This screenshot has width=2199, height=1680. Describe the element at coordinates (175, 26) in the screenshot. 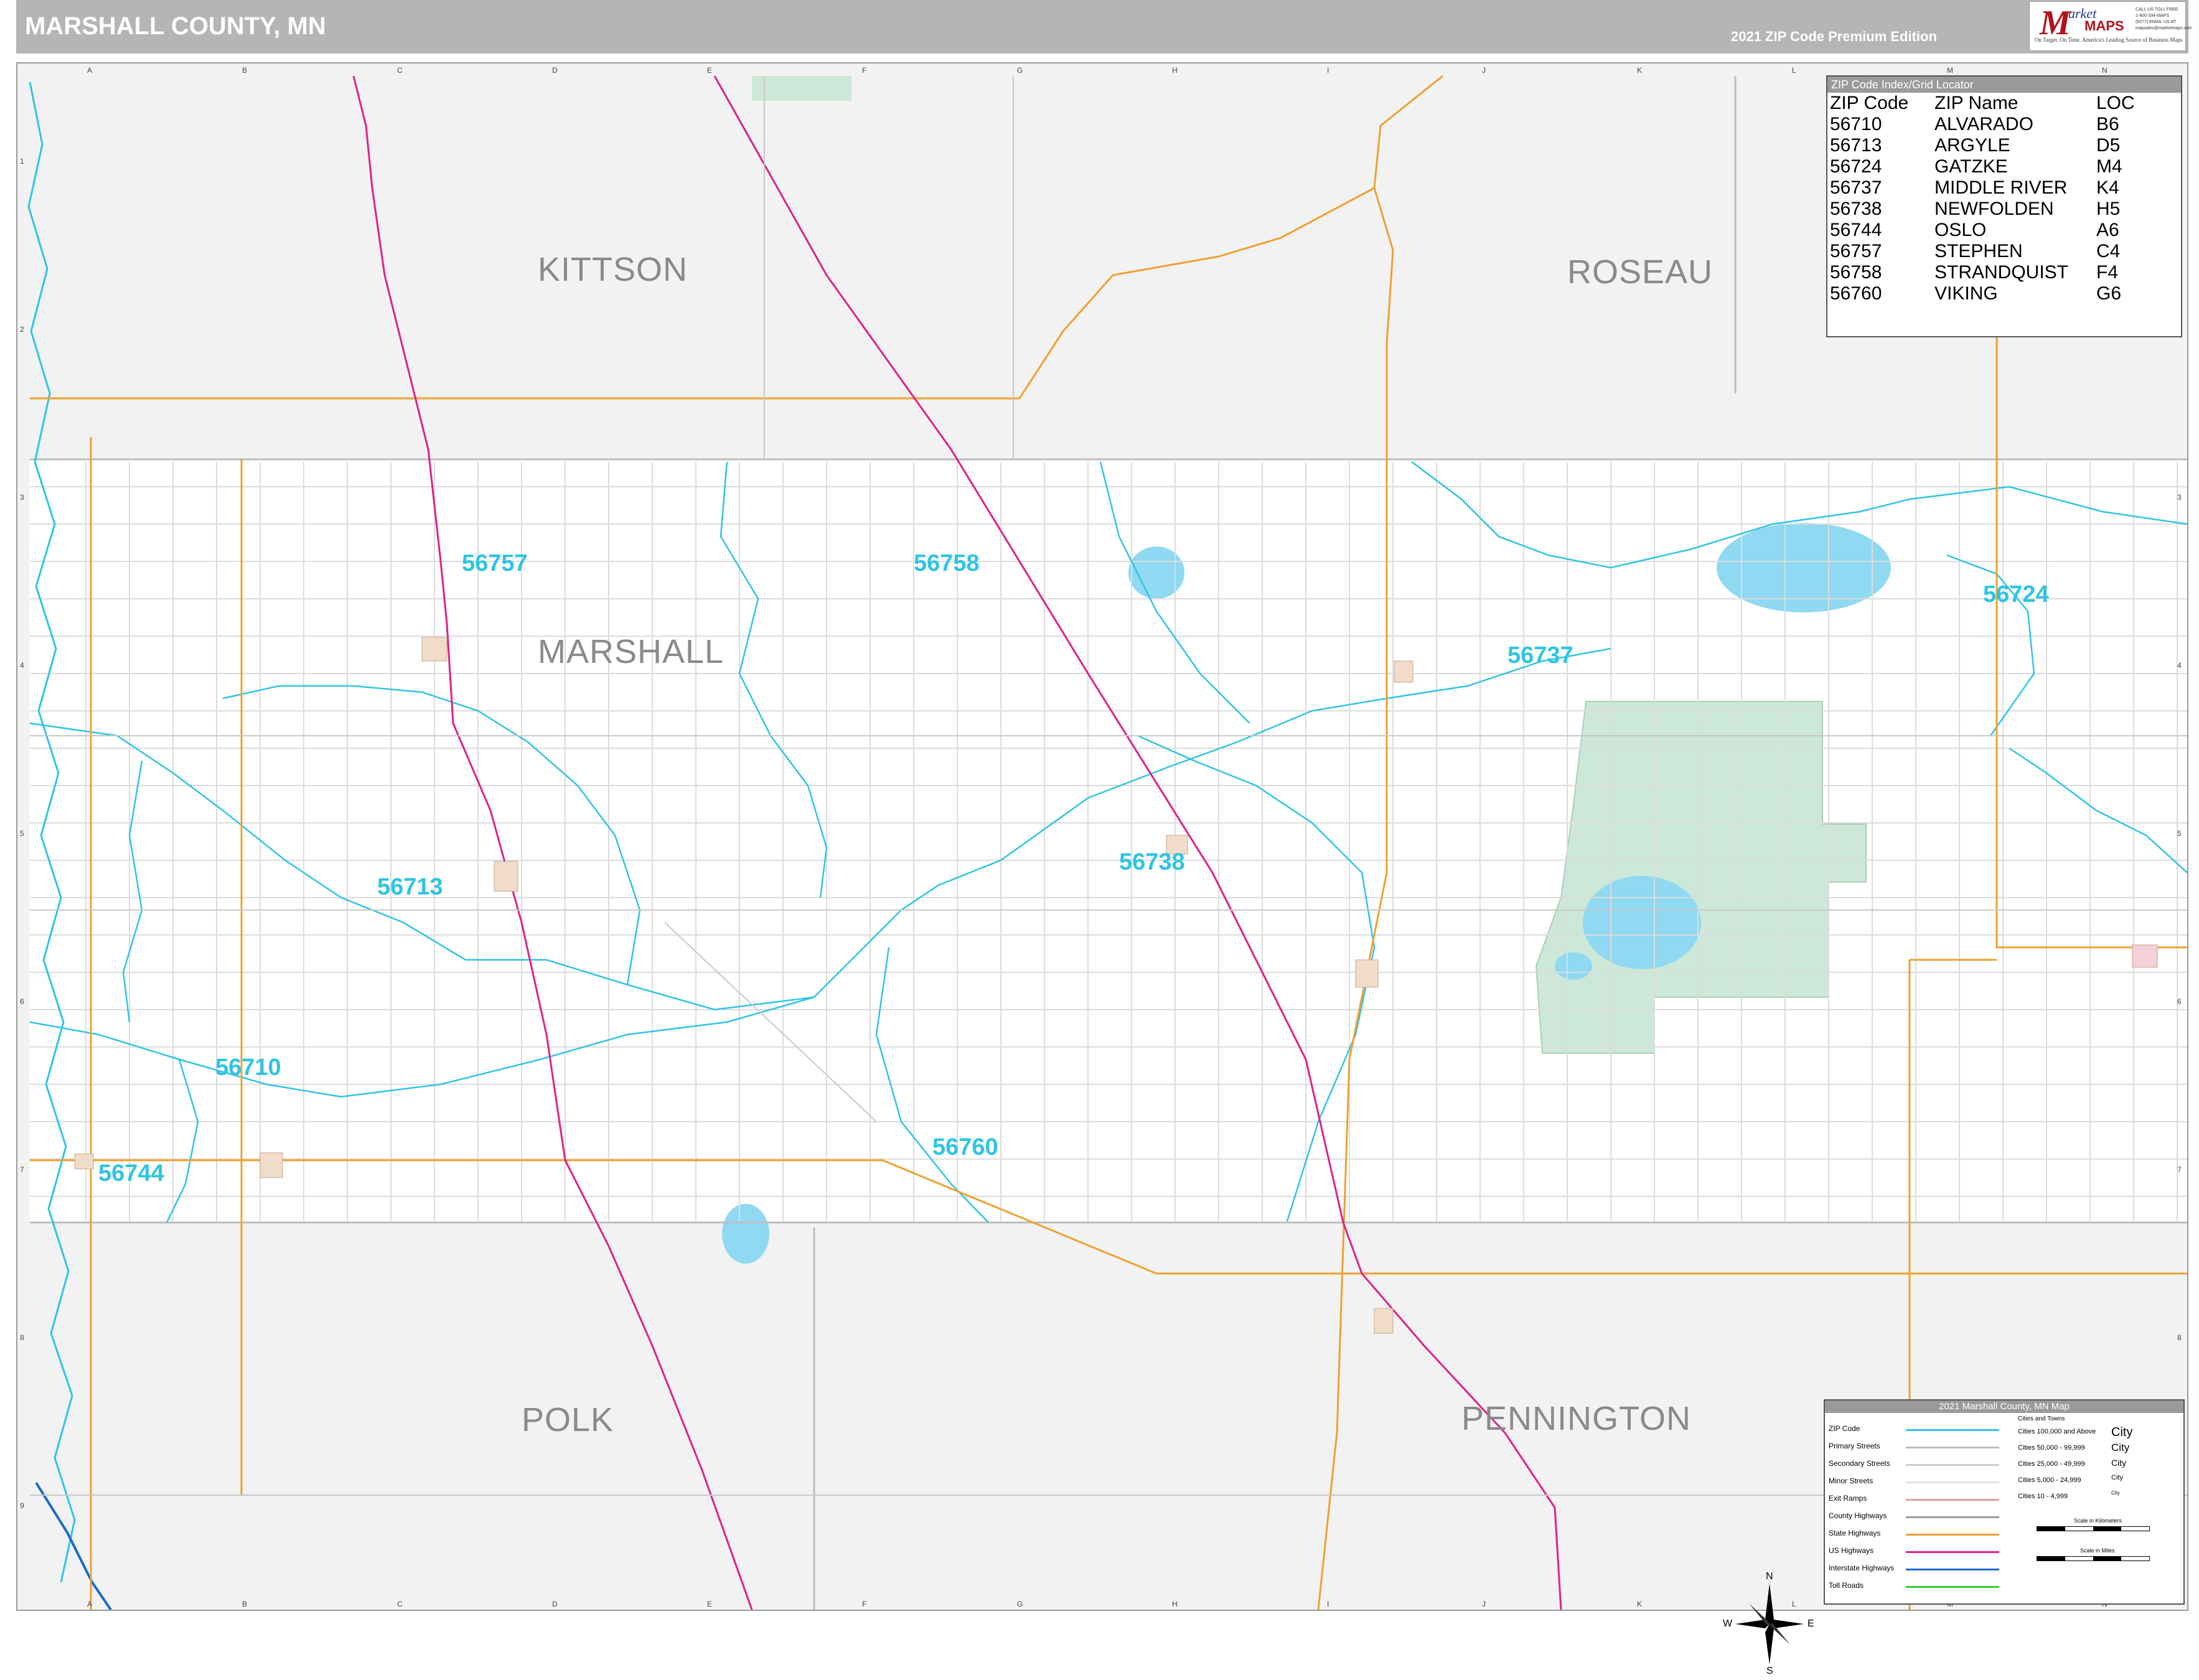

I see `map-title: MARSHALL COUNTY, MN` at that location.